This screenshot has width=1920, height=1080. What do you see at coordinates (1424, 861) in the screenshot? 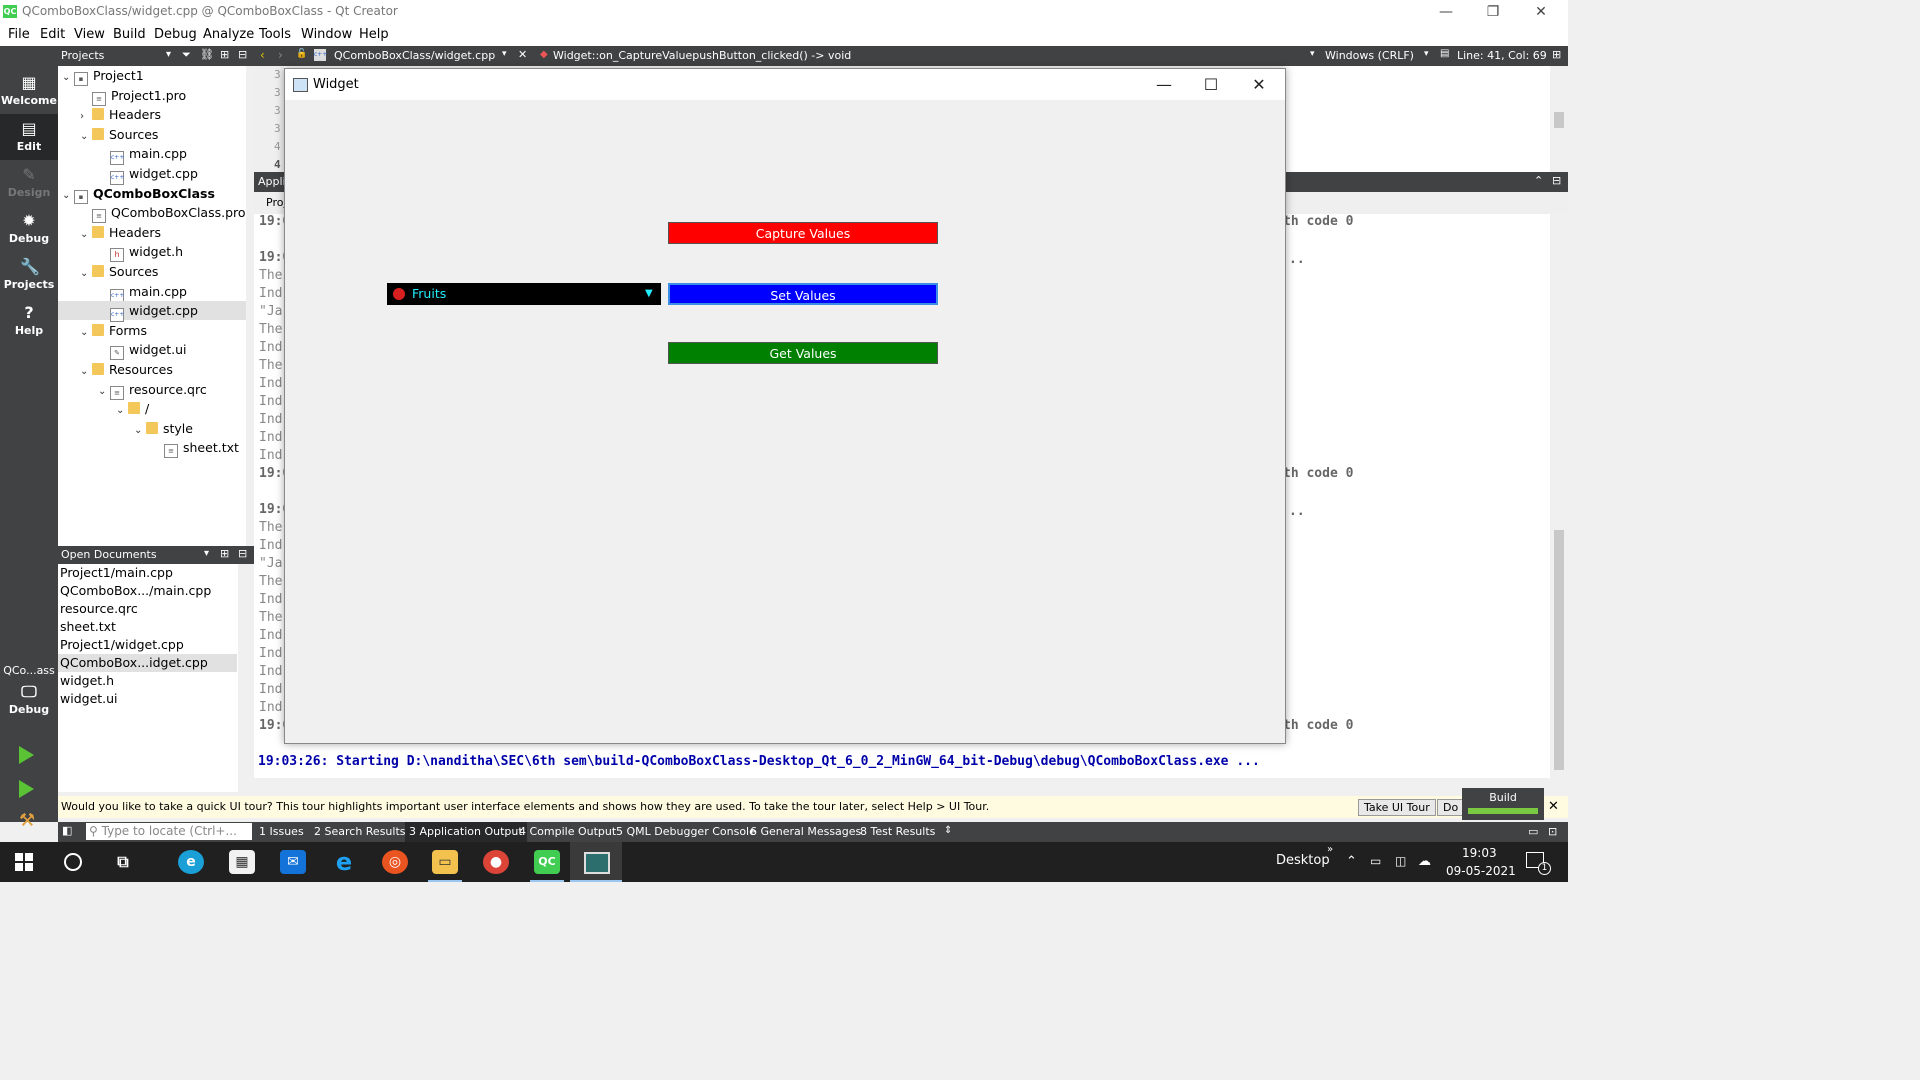
I see `cloud-icon: ☁` at bounding box center [1424, 861].